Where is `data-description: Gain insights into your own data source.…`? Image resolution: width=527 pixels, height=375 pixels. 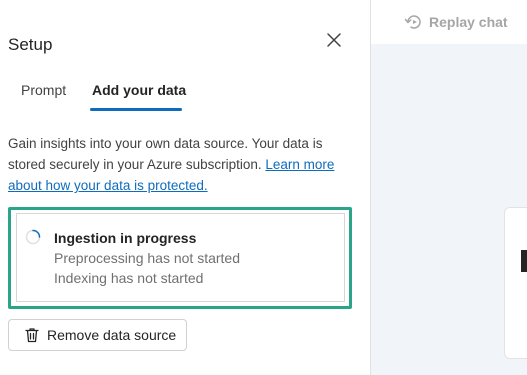
data-description: Gain insights into your own data source.… is located at coordinates (183, 164).